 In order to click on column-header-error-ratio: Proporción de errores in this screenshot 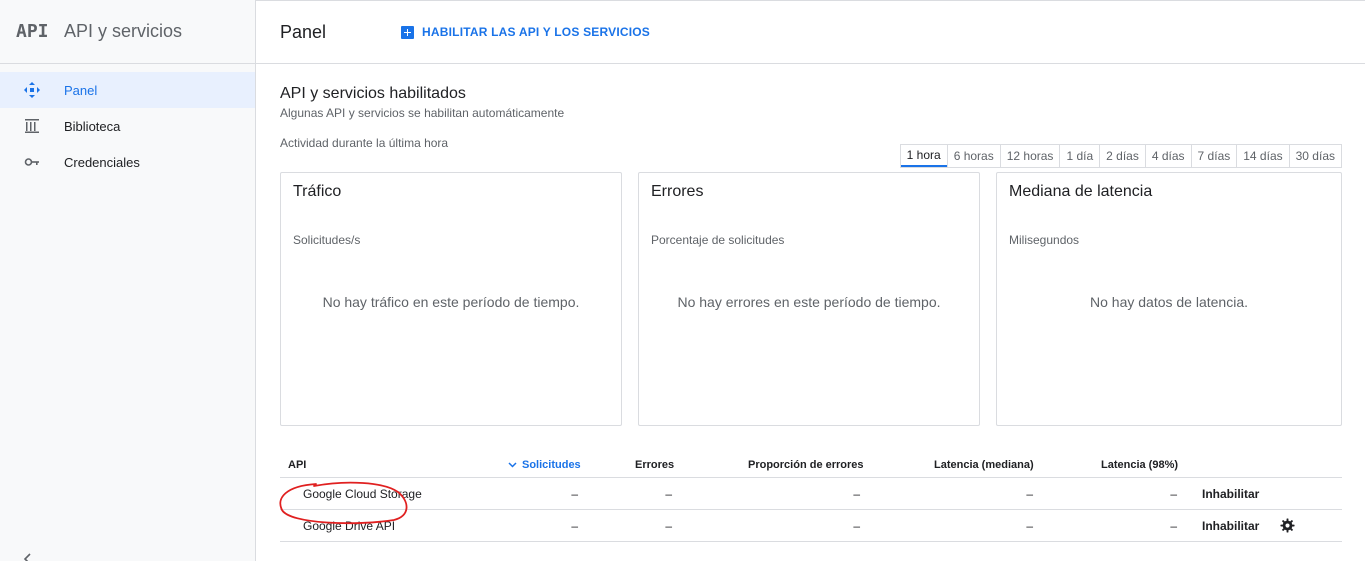, I will do `click(806, 465)`.